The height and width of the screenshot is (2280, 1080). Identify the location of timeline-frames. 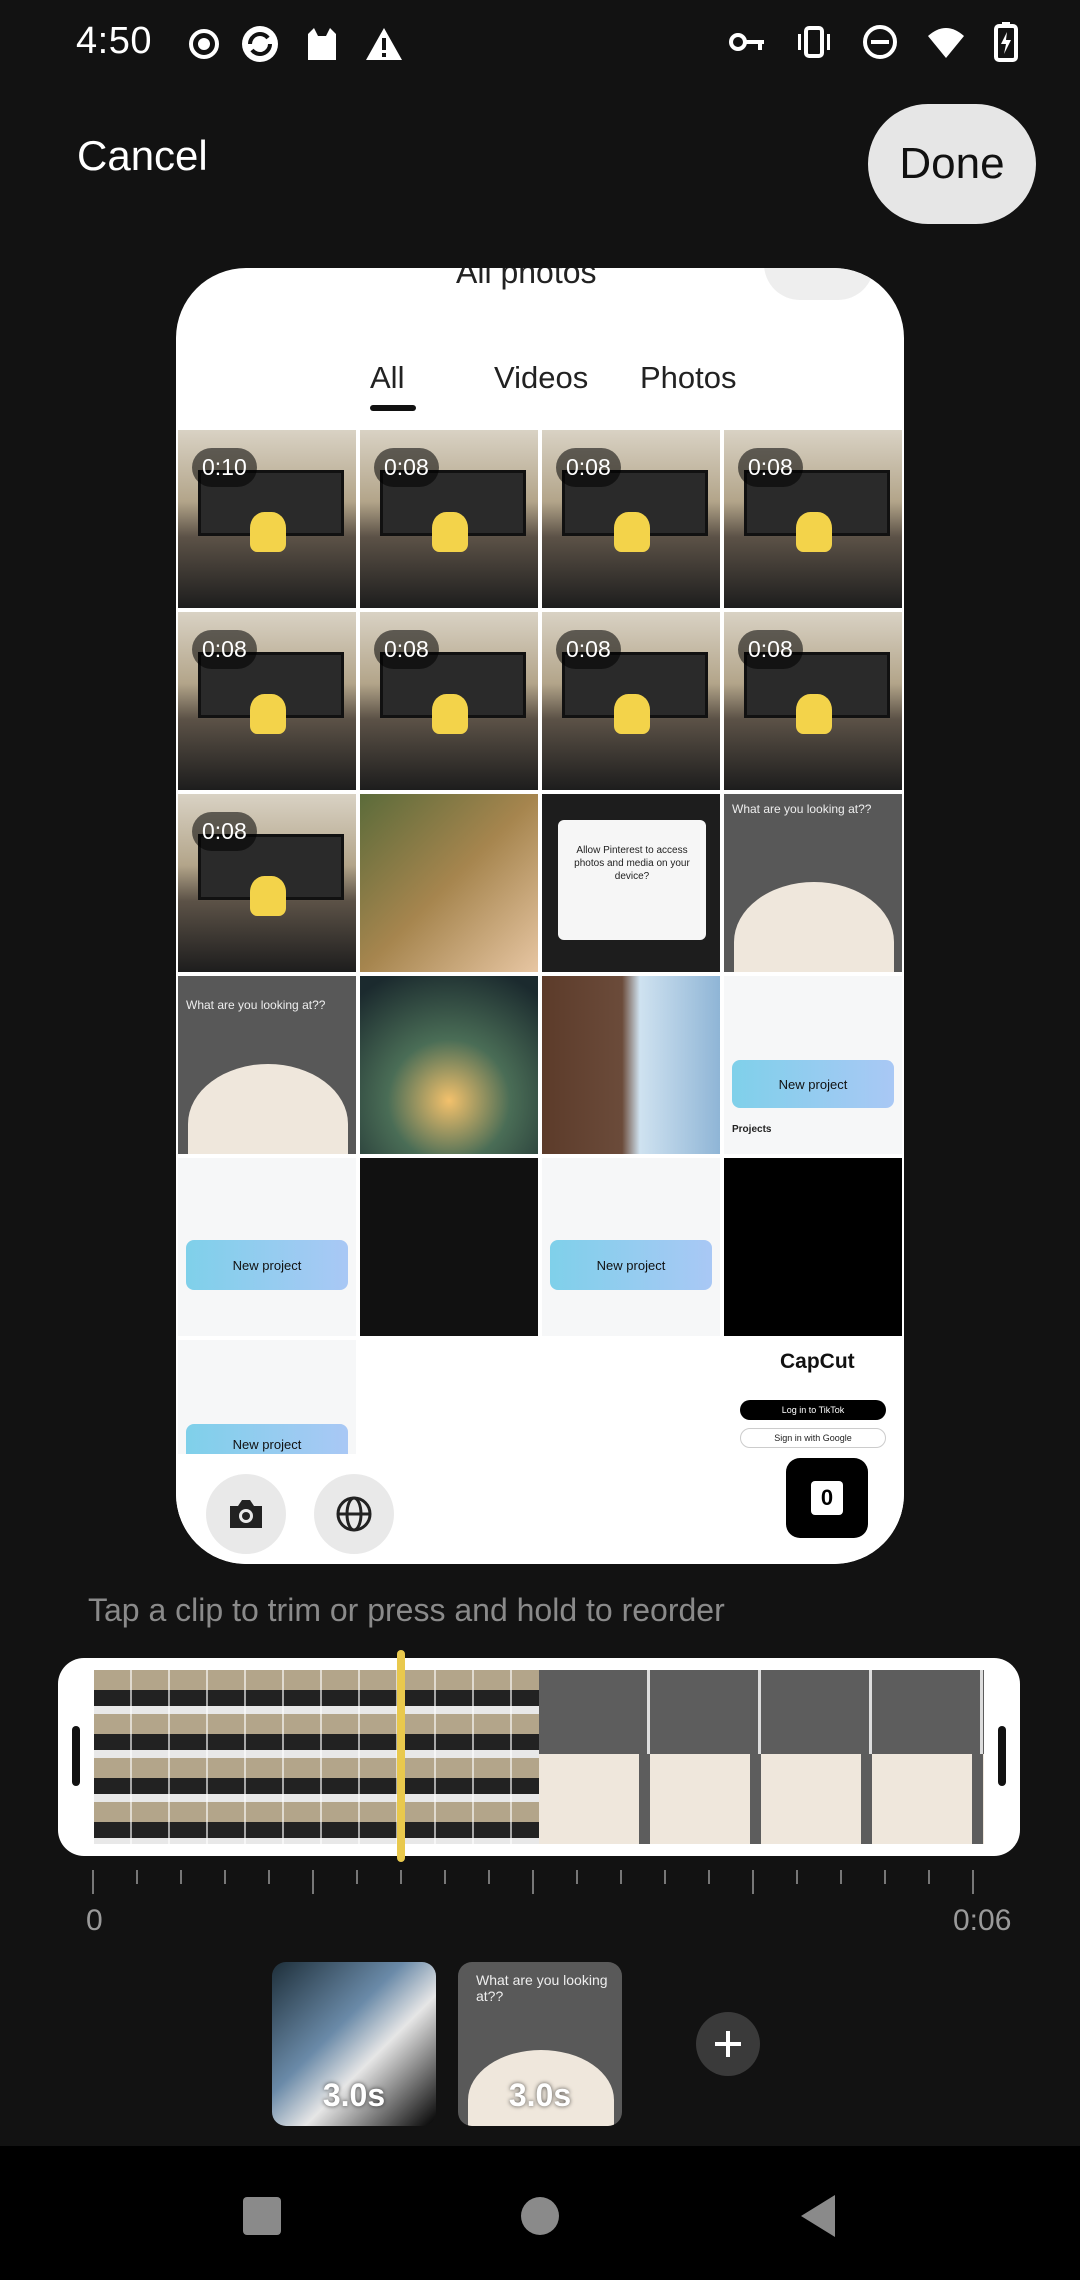
(539, 1757).